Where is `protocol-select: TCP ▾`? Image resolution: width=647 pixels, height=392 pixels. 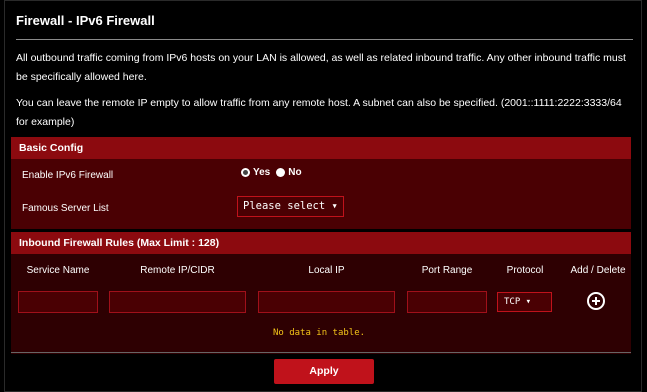 protocol-select: TCP ▾ is located at coordinates (524, 302).